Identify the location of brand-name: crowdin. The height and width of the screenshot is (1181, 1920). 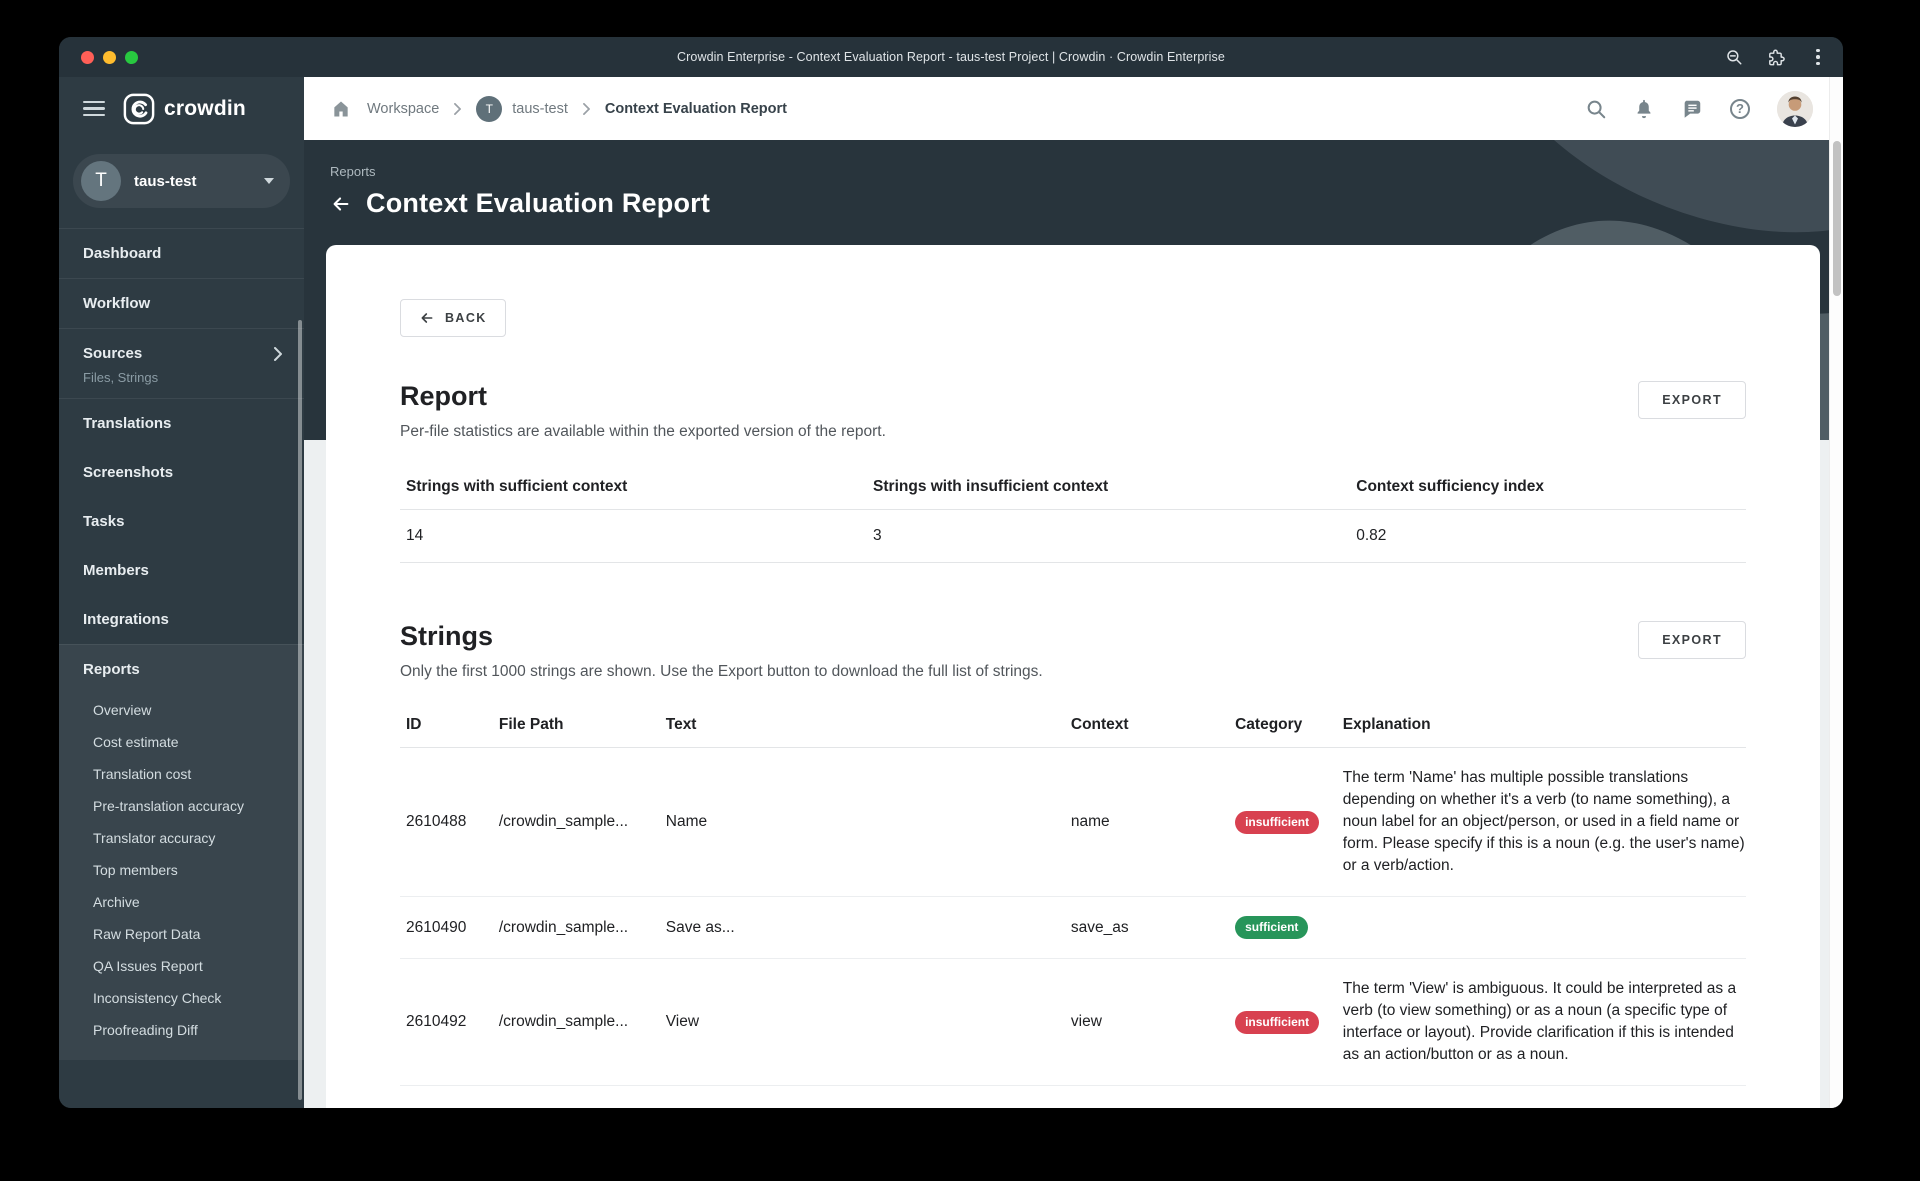
(205, 108).